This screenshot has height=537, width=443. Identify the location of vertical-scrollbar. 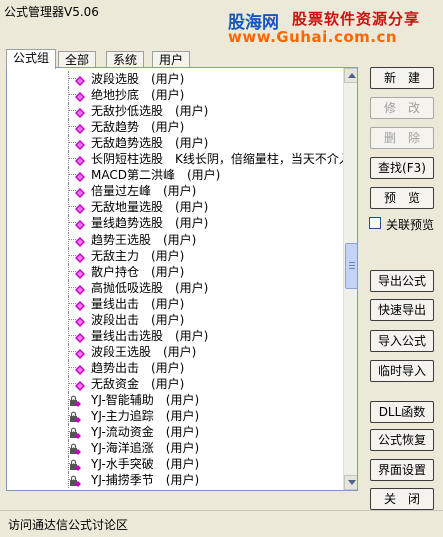
(350, 279).